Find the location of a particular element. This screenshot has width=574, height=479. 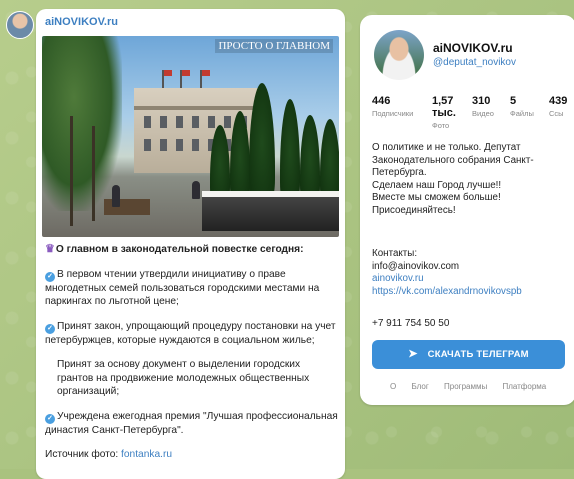

footer-link-programs: Программы is located at coordinates (465, 386).